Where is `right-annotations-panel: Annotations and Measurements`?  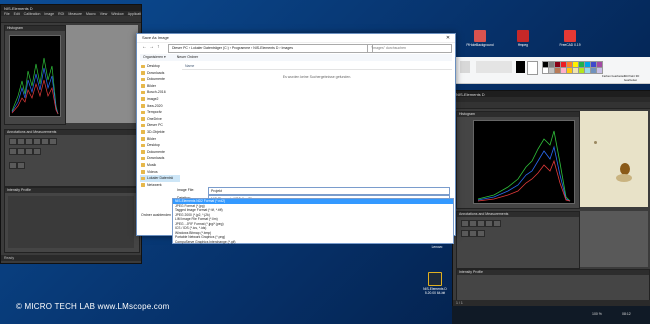 right-annotations-panel: Annotations and Measurements is located at coordinates (518, 240).